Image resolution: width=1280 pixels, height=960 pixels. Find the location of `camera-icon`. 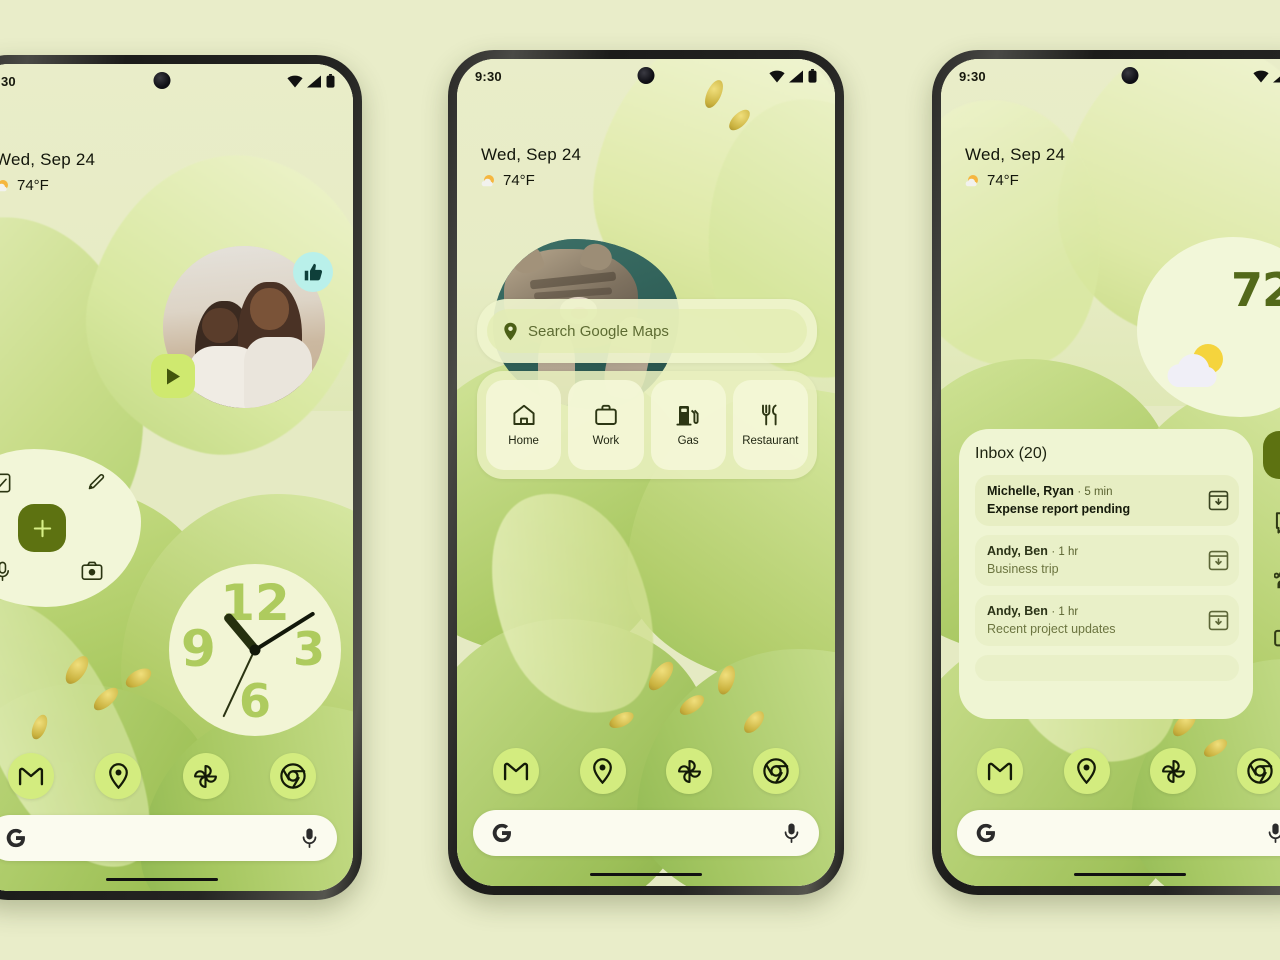

camera-icon is located at coordinates (92, 570).